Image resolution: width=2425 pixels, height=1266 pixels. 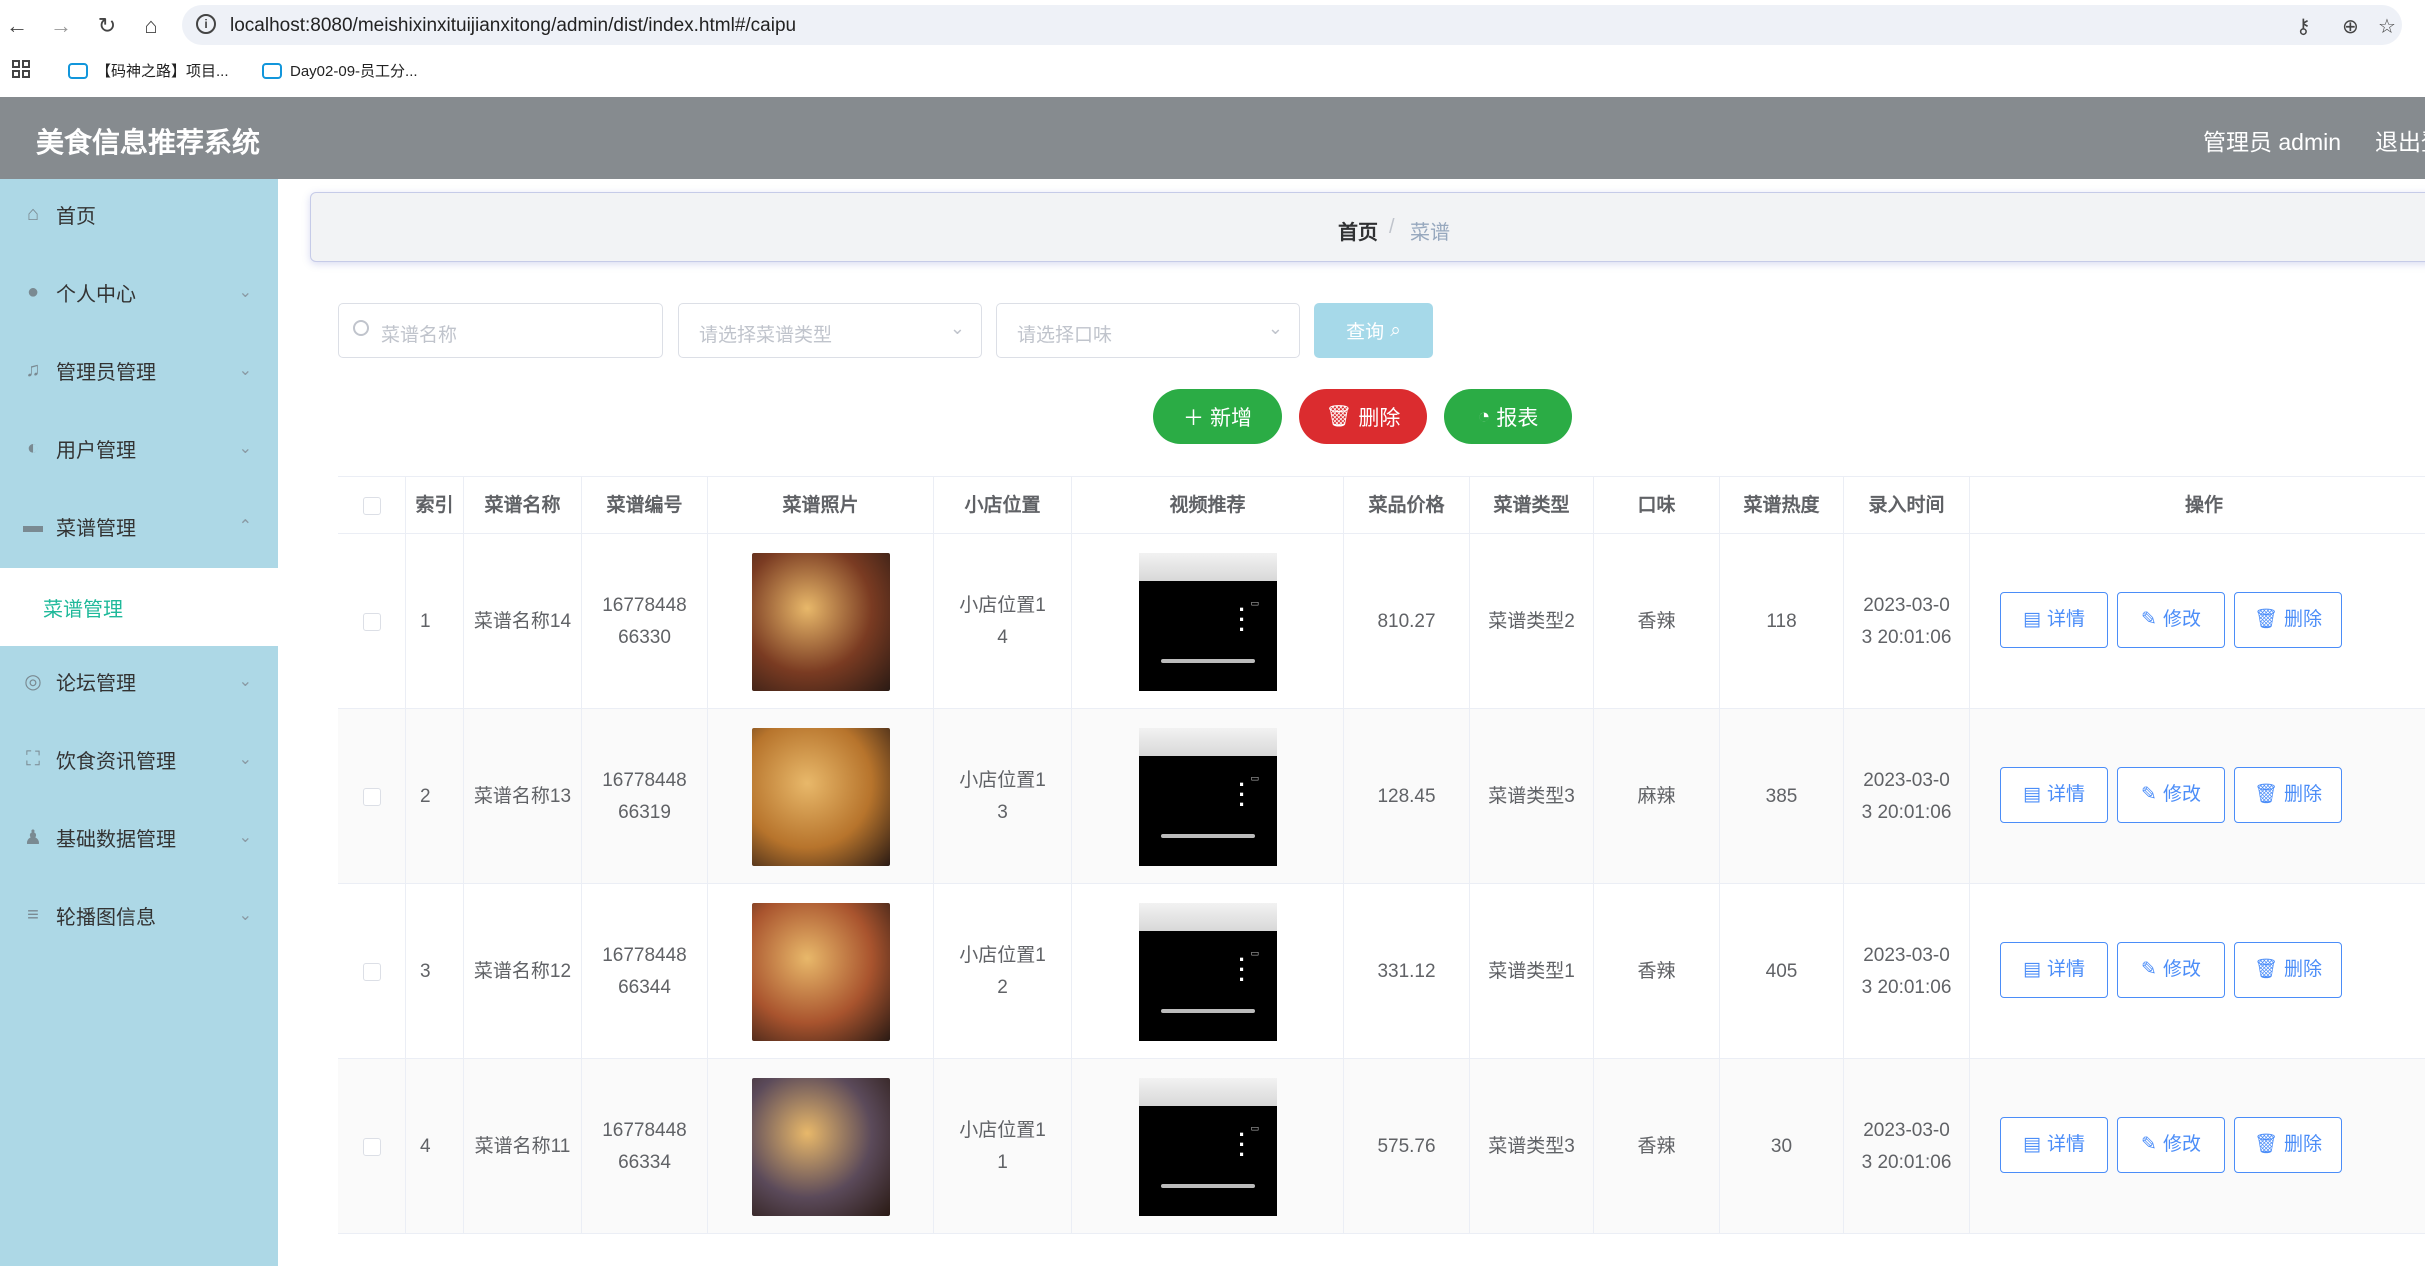 What do you see at coordinates (1782, 1146) in the screenshot?
I see `cell-heat: 30` at bounding box center [1782, 1146].